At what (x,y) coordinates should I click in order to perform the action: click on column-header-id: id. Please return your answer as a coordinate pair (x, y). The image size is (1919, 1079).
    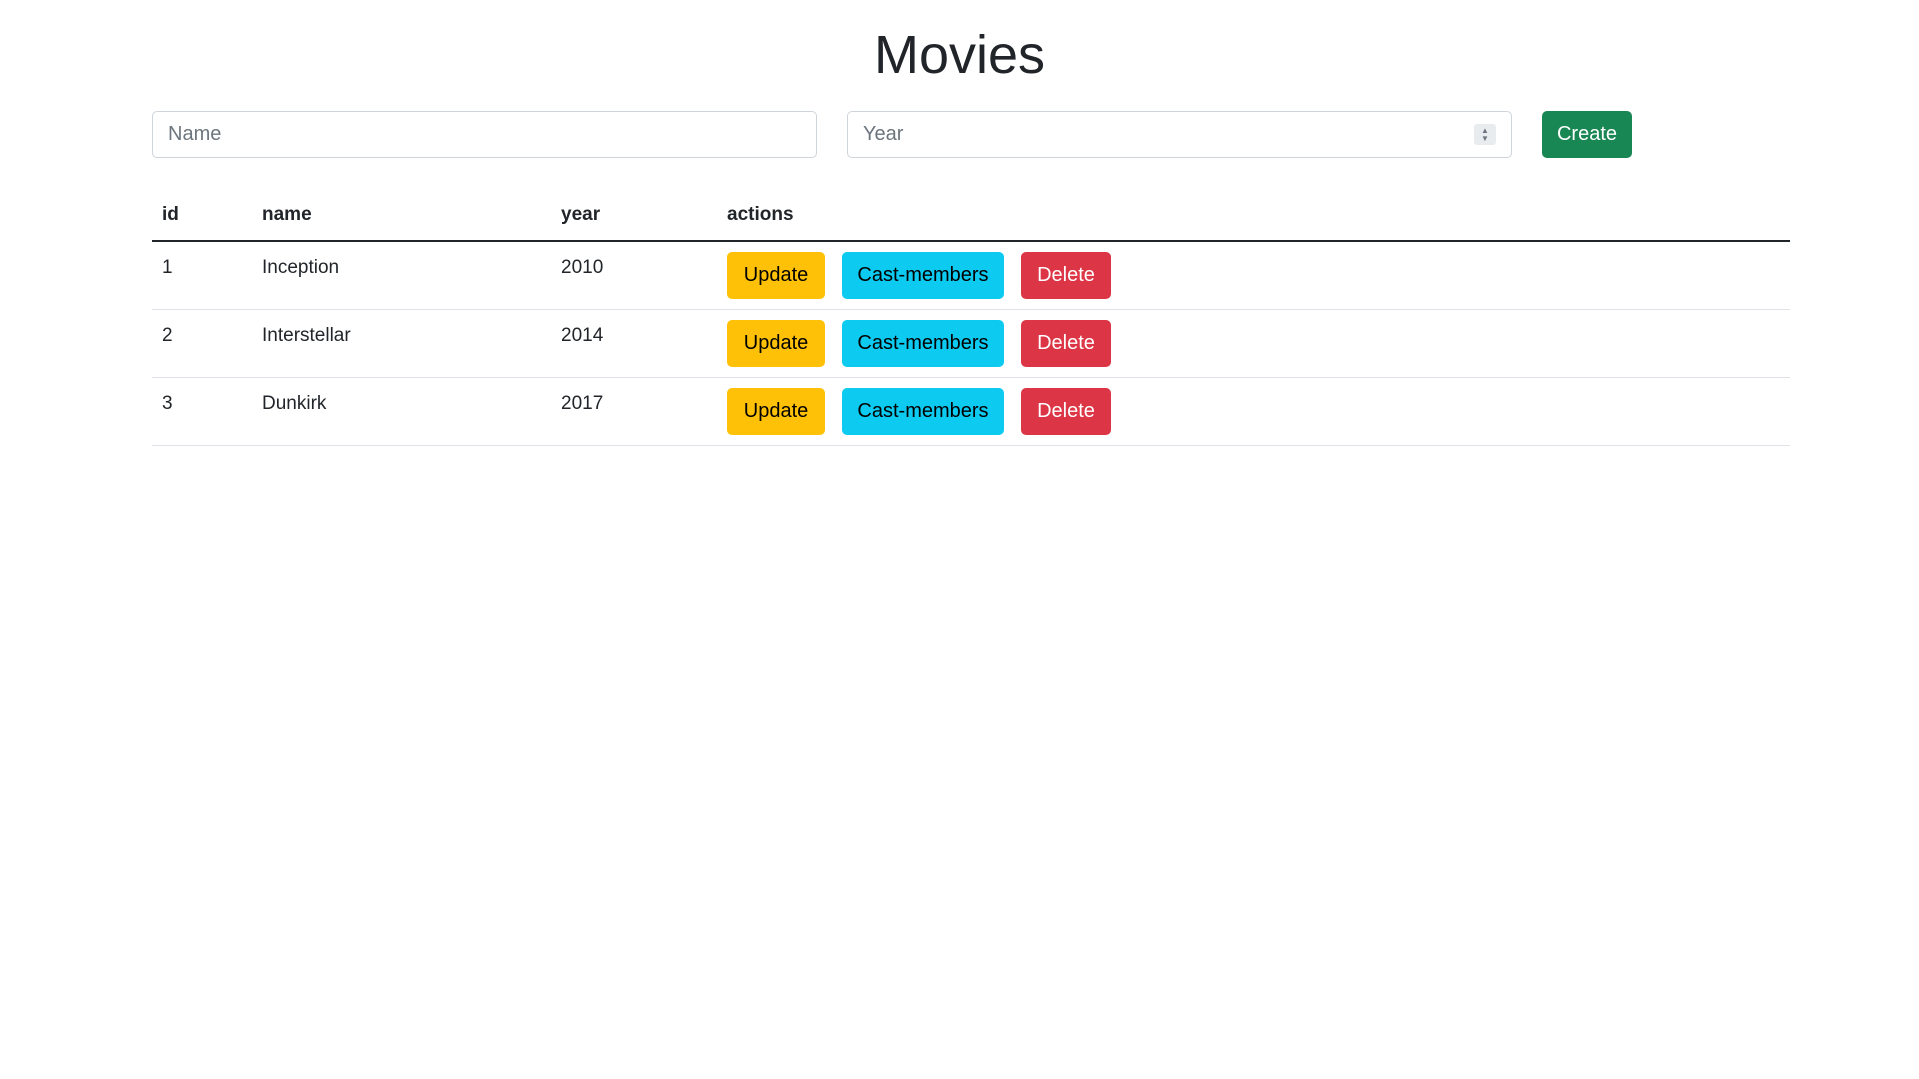
    Looking at the image, I should click on (202, 216).